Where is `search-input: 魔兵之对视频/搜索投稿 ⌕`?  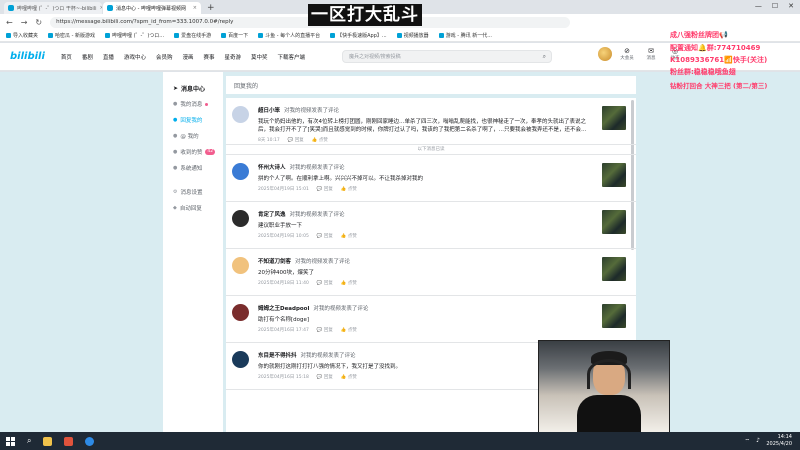 search-input: 魔兵之对视频/搜索投稿 ⌕ is located at coordinates (447, 56).